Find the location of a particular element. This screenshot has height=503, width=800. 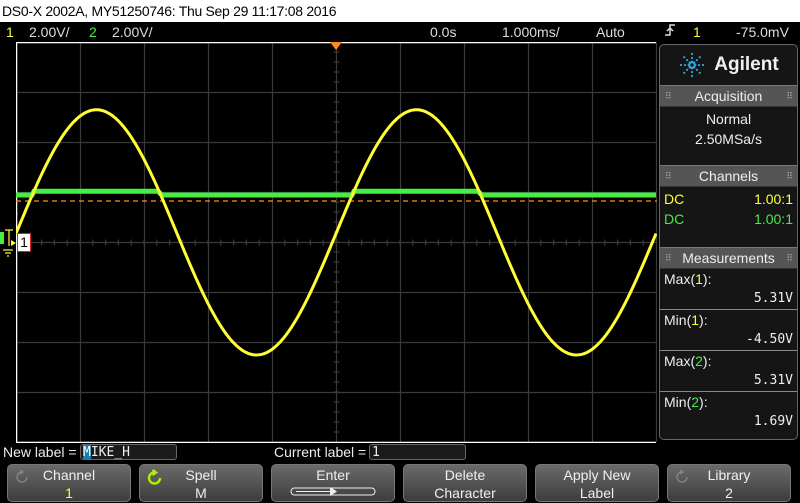

measurement-item: Max(2): 5.31V is located at coordinates (728, 371).